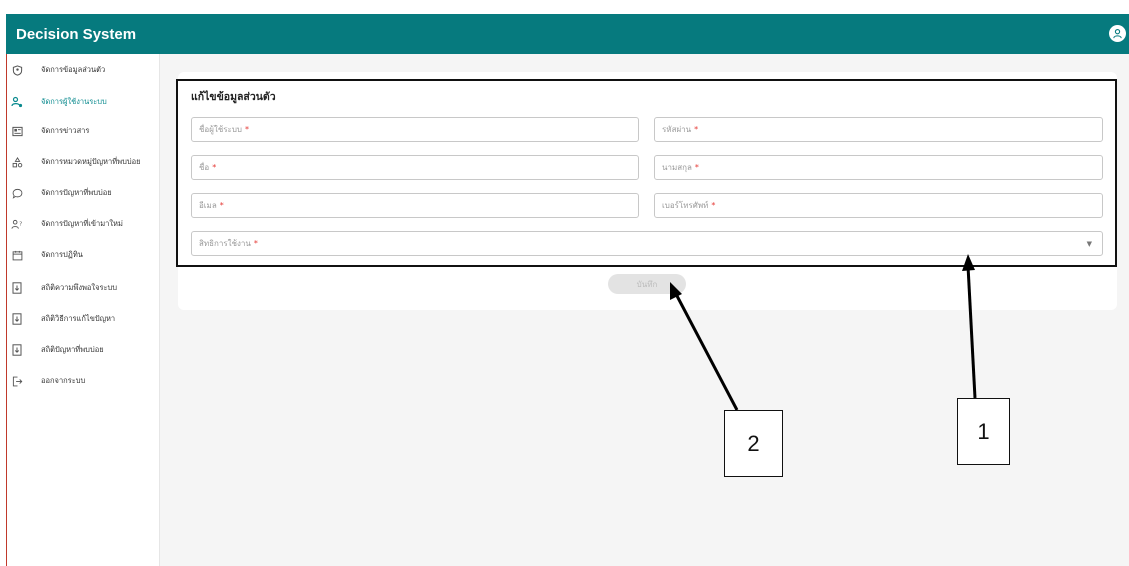 Image resolution: width=1129 pixels, height=566 pixels. What do you see at coordinates (823, 332) in the screenshot?
I see `annotation-arrows` at bounding box center [823, 332].